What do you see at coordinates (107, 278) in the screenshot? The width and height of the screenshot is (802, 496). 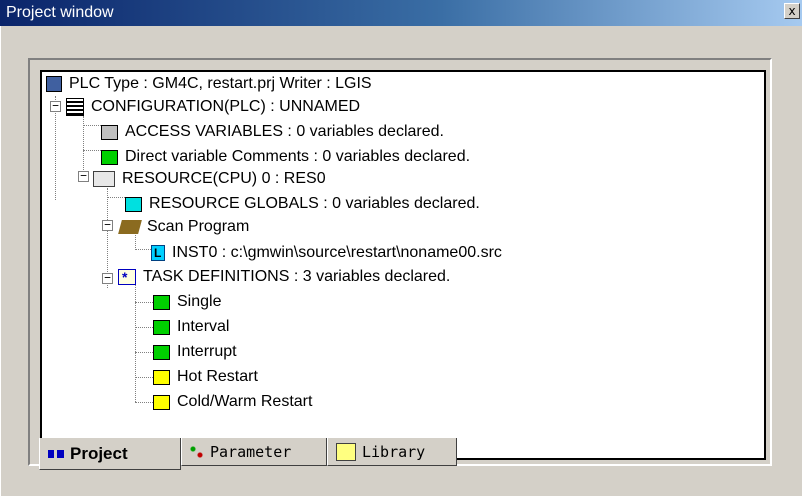 I see `expand-task-definitions: −` at bounding box center [107, 278].